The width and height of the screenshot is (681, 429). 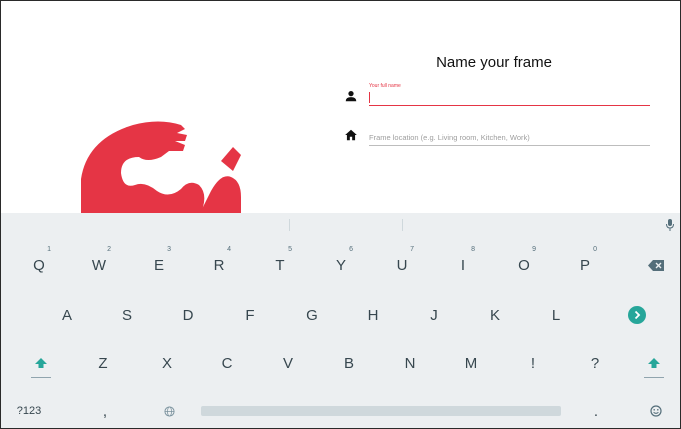 What do you see at coordinates (524, 265) in the screenshot?
I see `key-o: O9` at bounding box center [524, 265].